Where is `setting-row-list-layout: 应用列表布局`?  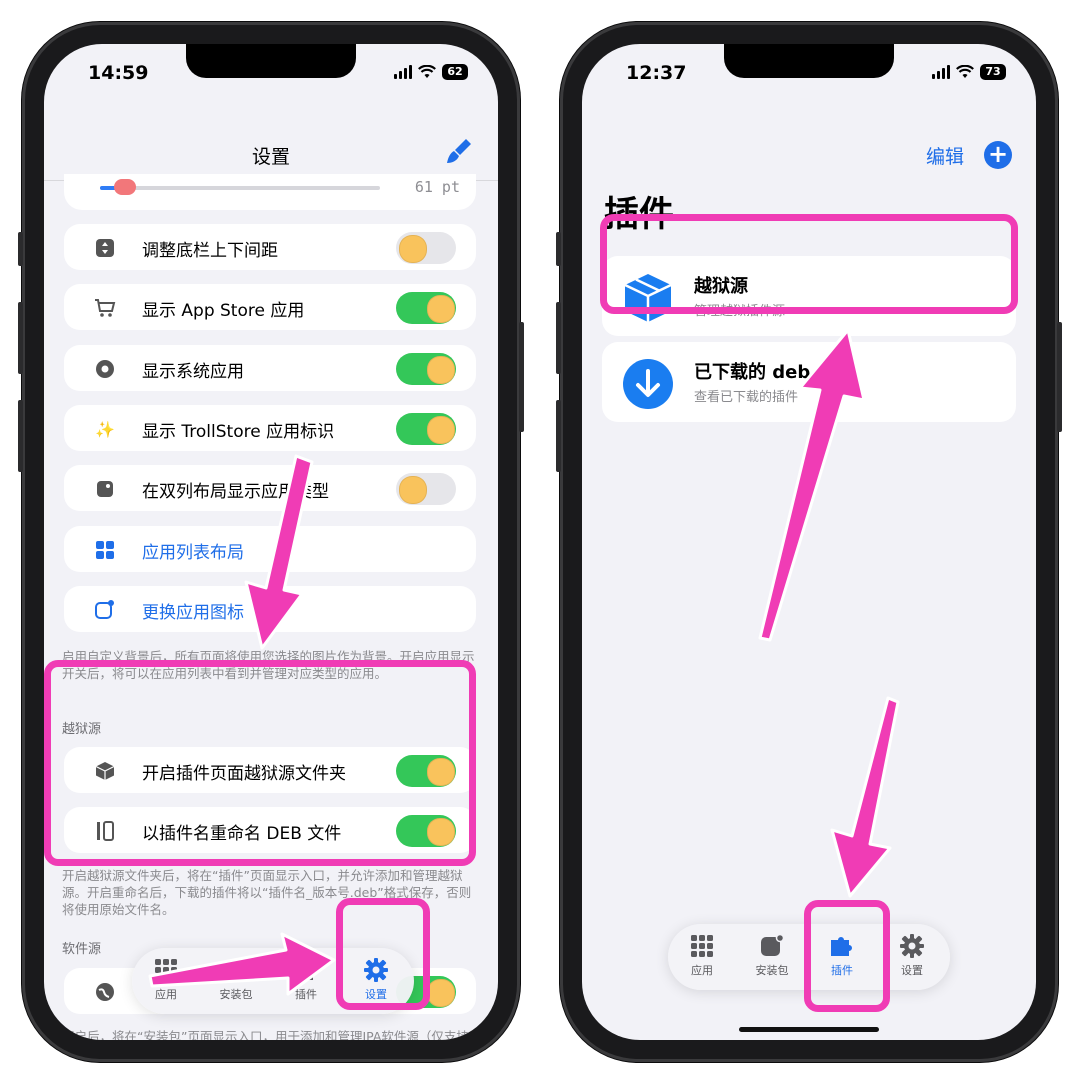 setting-row-list-layout: 应用列表布局 is located at coordinates (270, 549).